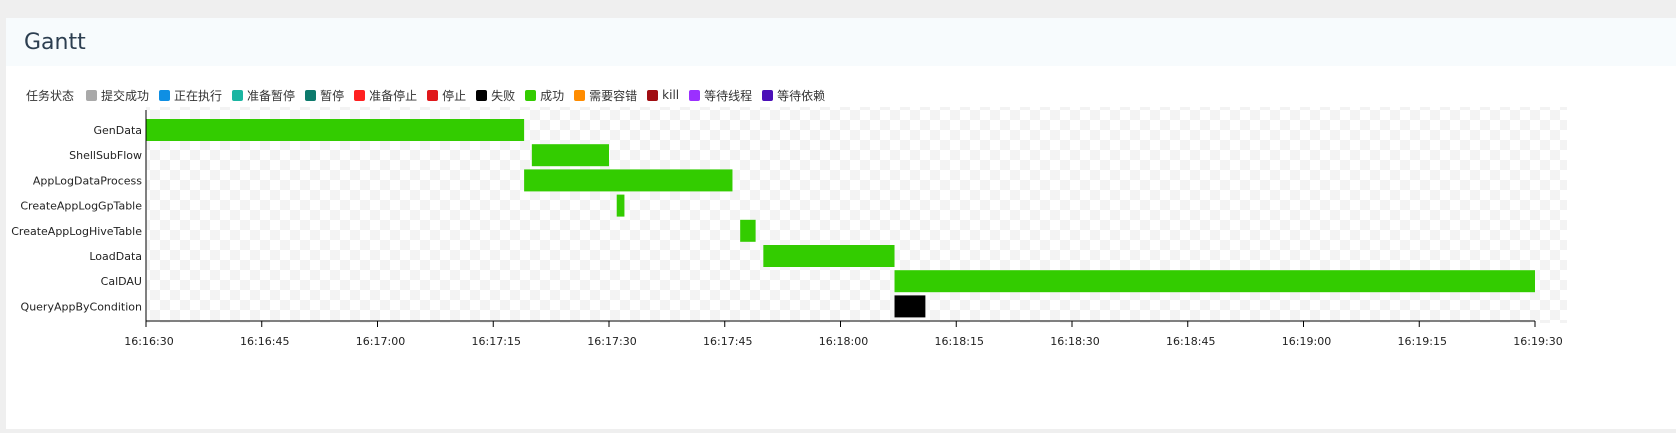 The image size is (1676, 433). I want to click on x-tick-label: 16:18:45, so click(1190, 341).